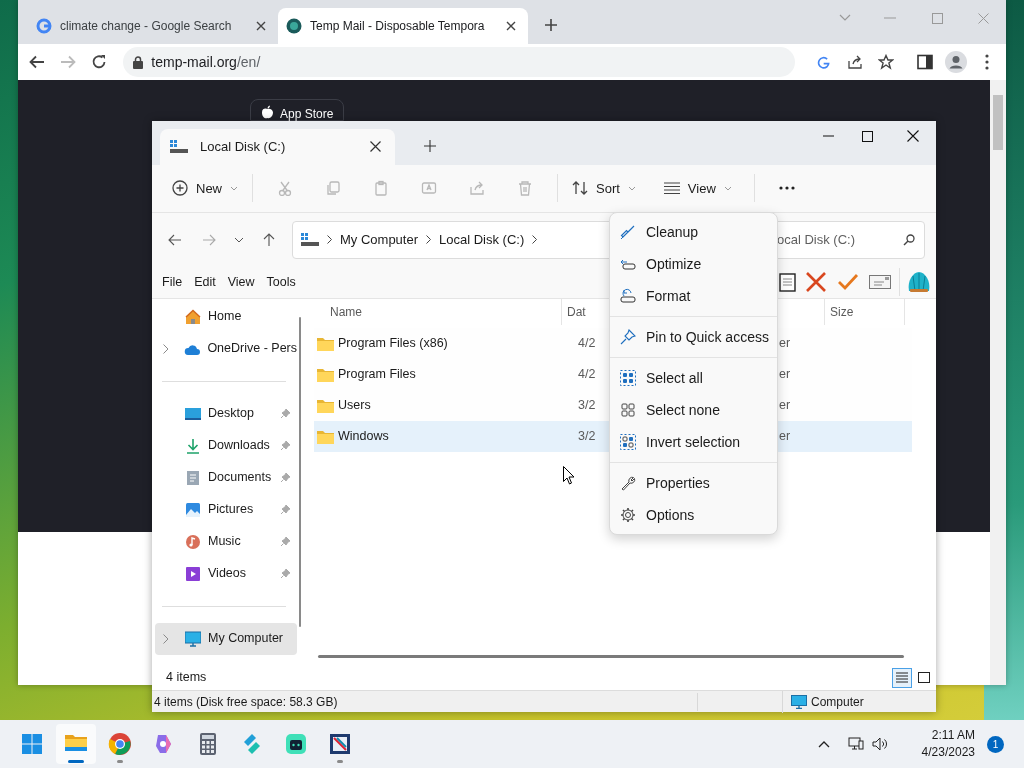  I want to click on clock: 2:11 AM 4/23/2023, so click(938, 744).